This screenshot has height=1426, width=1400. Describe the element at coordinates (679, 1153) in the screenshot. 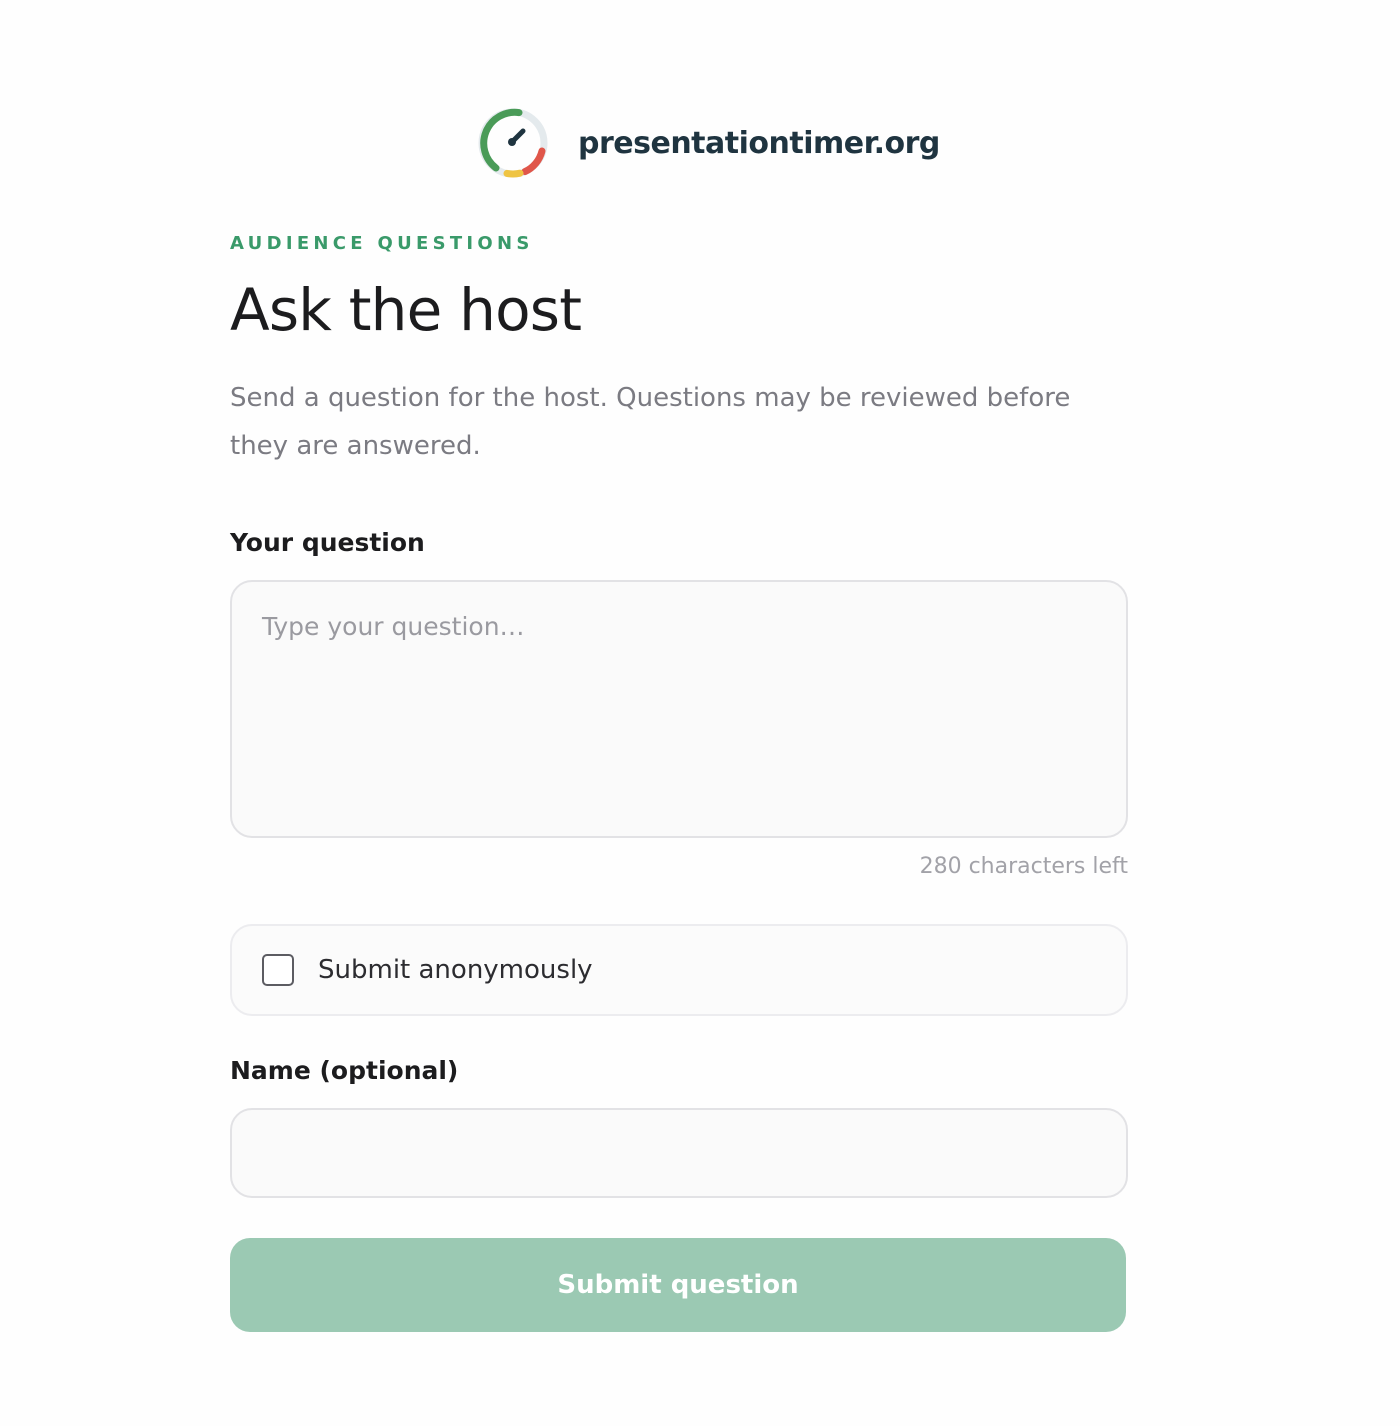

I see `name-input` at that location.